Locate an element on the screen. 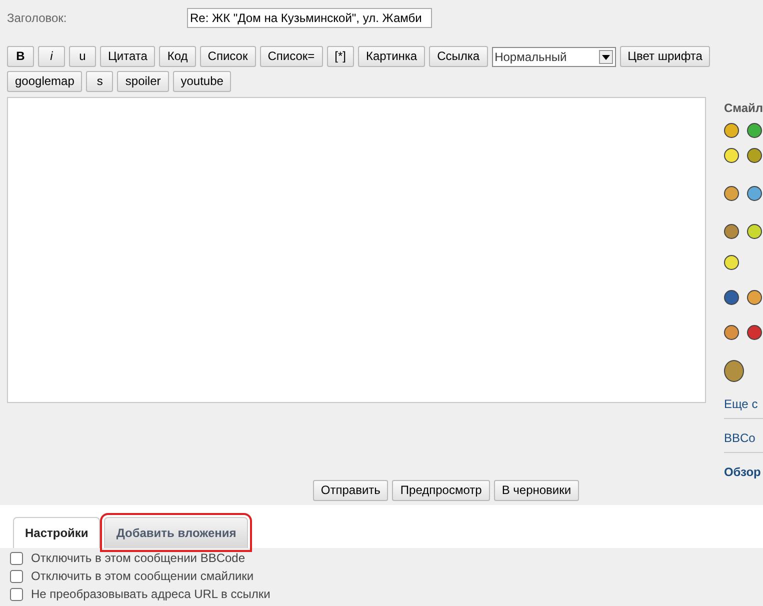 The image size is (763, 606). panel-link: Обзор is located at coordinates (743, 472).